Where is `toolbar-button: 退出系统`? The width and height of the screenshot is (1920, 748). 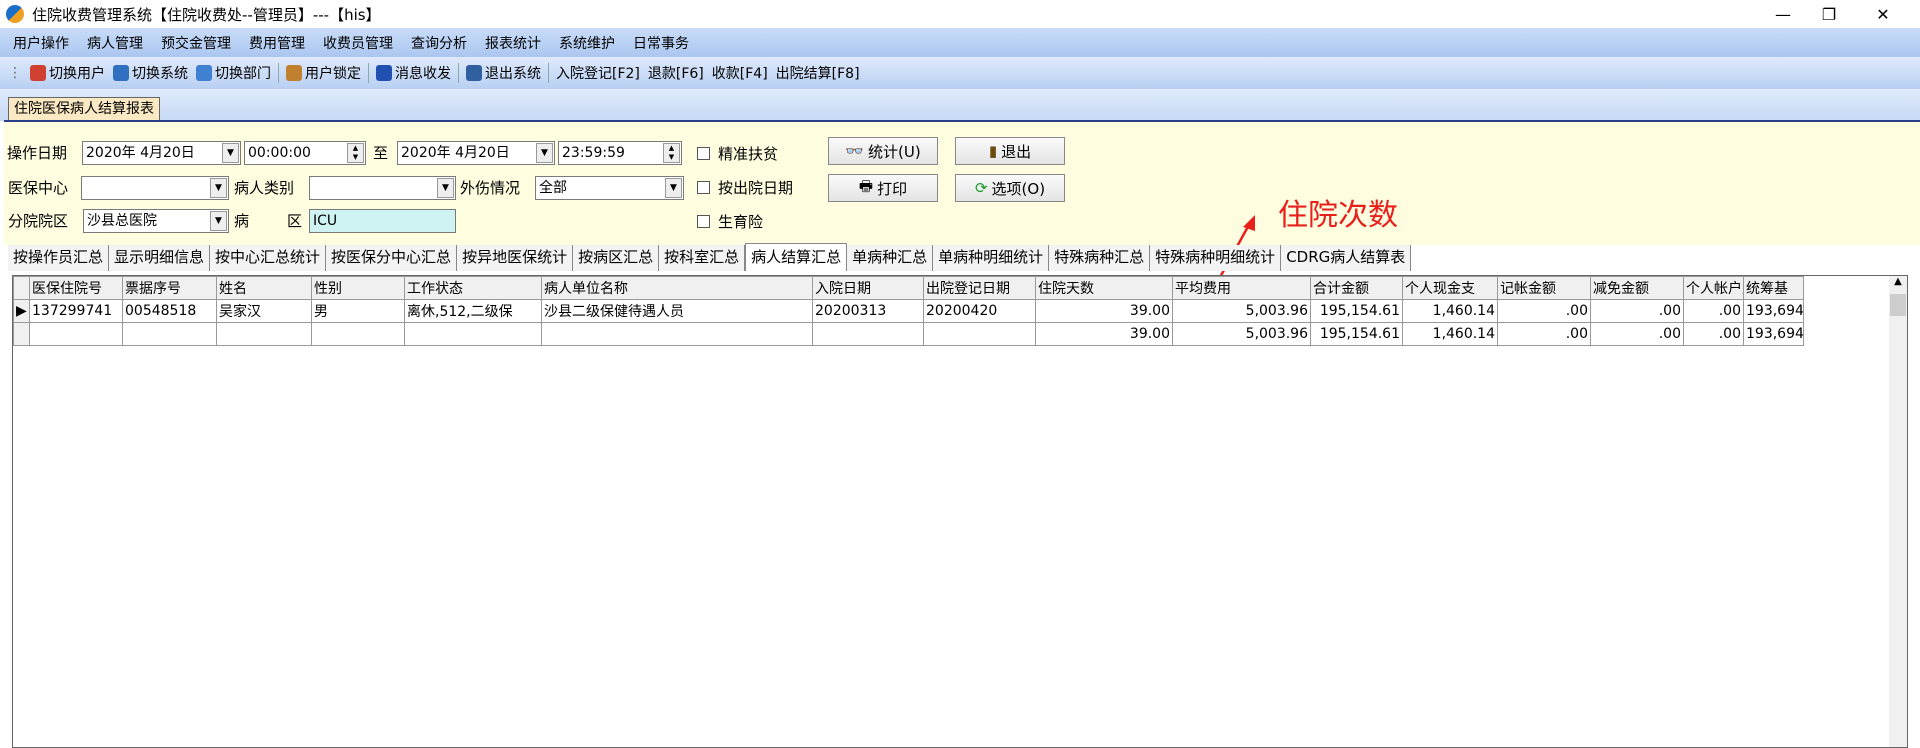 toolbar-button: 退出系统 is located at coordinates (503, 73).